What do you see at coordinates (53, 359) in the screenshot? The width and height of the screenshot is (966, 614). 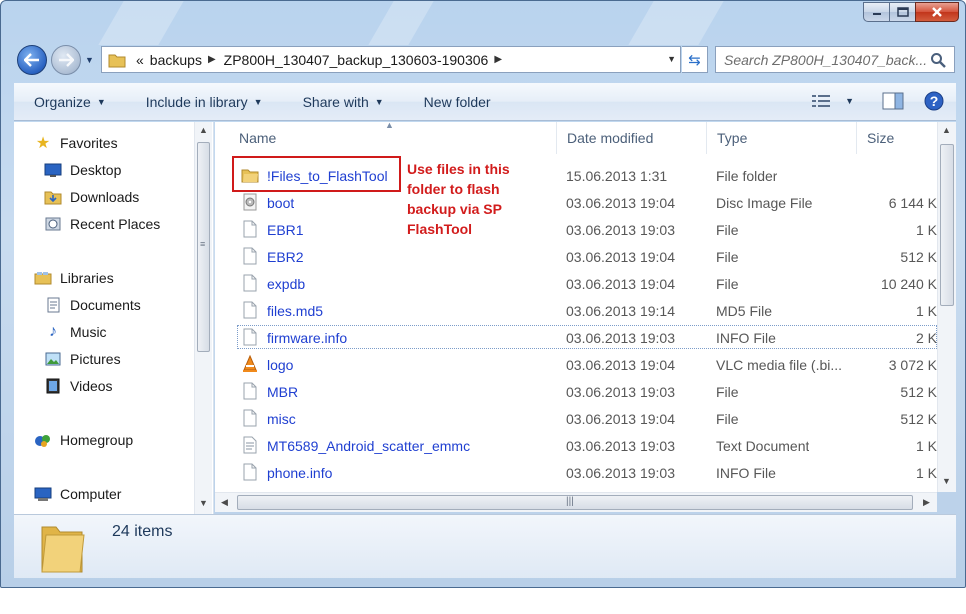 I see `pictures-icon` at bounding box center [53, 359].